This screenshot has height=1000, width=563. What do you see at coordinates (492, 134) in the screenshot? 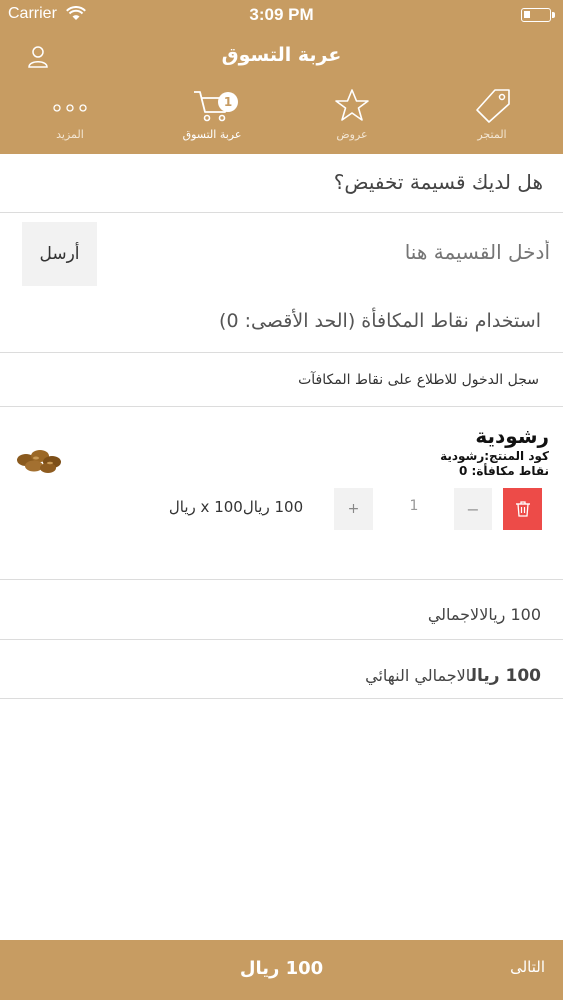
I see `tab-store-label: المتجر` at bounding box center [492, 134].